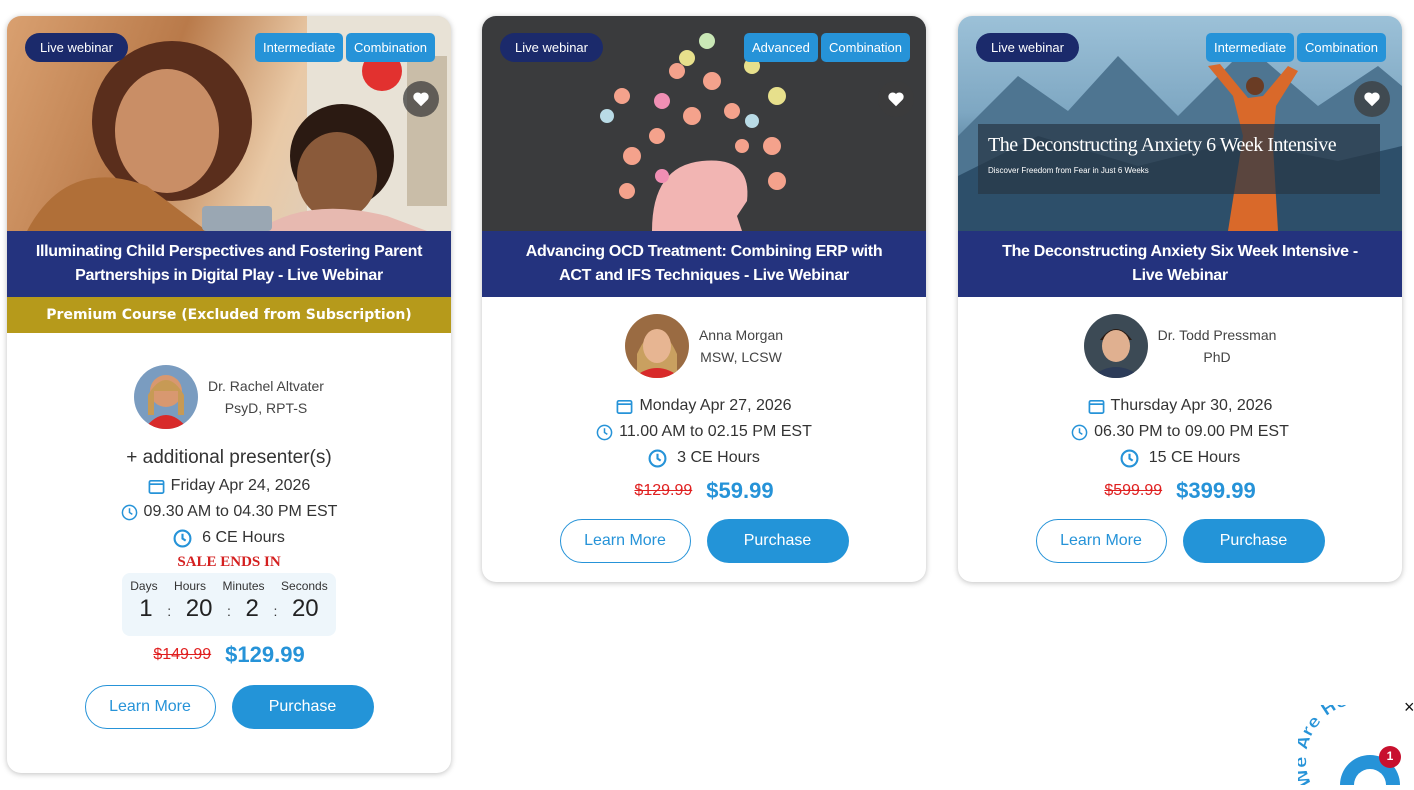 This screenshot has width=1414, height=790. What do you see at coordinates (304, 586) in the screenshot?
I see `seconds-label: Seconds` at bounding box center [304, 586].